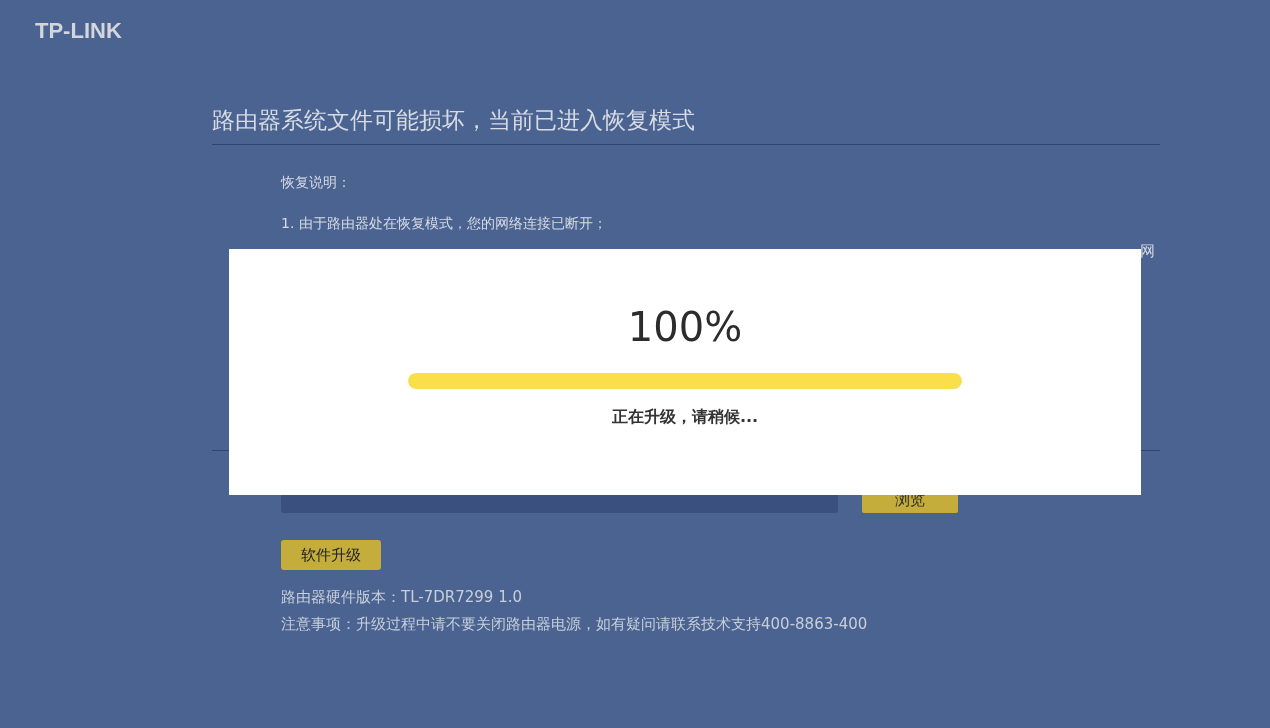  I want to click on hardware-version: 路由器硬件版本：TL-7DR7299 1.0, so click(401, 597).